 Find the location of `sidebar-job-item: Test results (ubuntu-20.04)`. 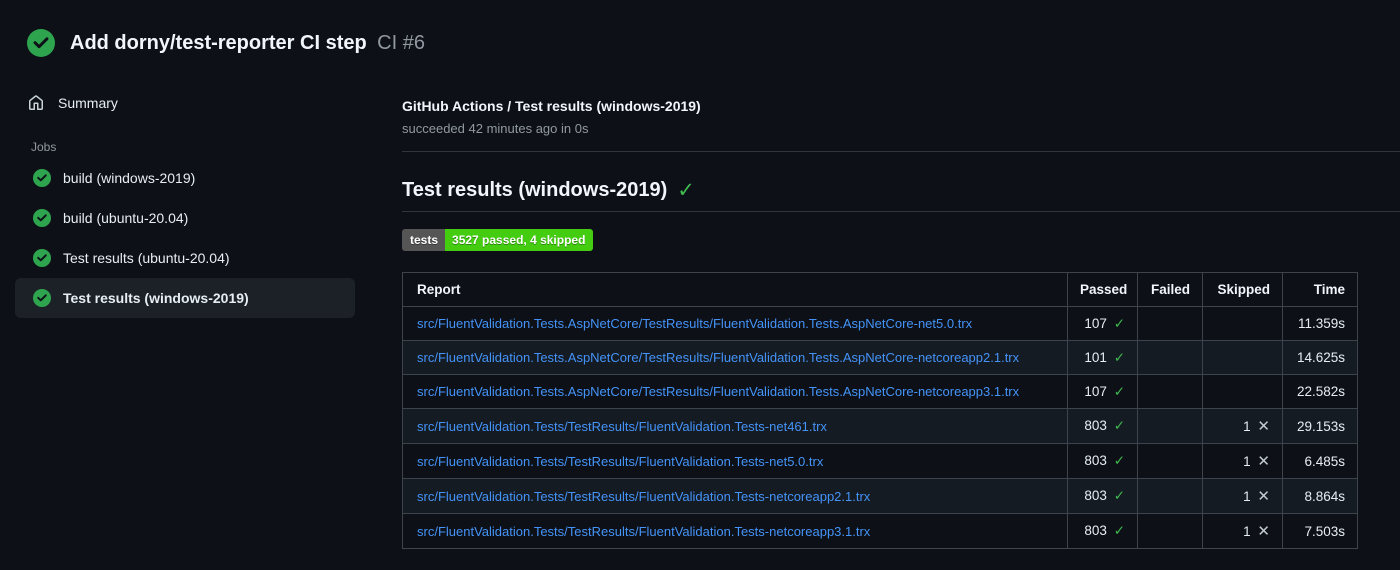

sidebar-job-item: Test results (ubuntu-20.04) is located at coordinates (185, 258).